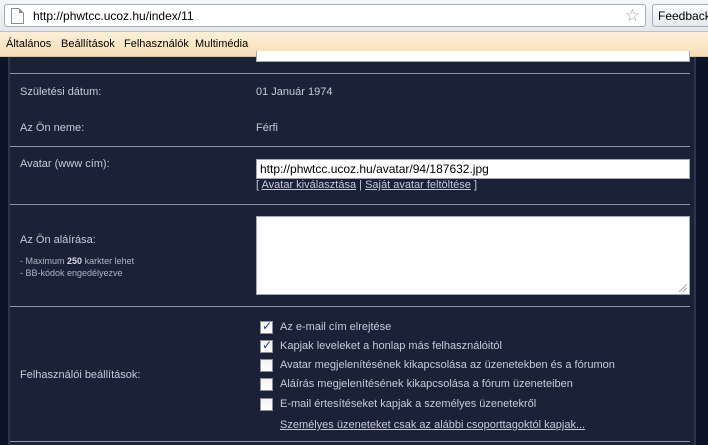  I want to click on hint-max-count: 250, so click(75, 261).